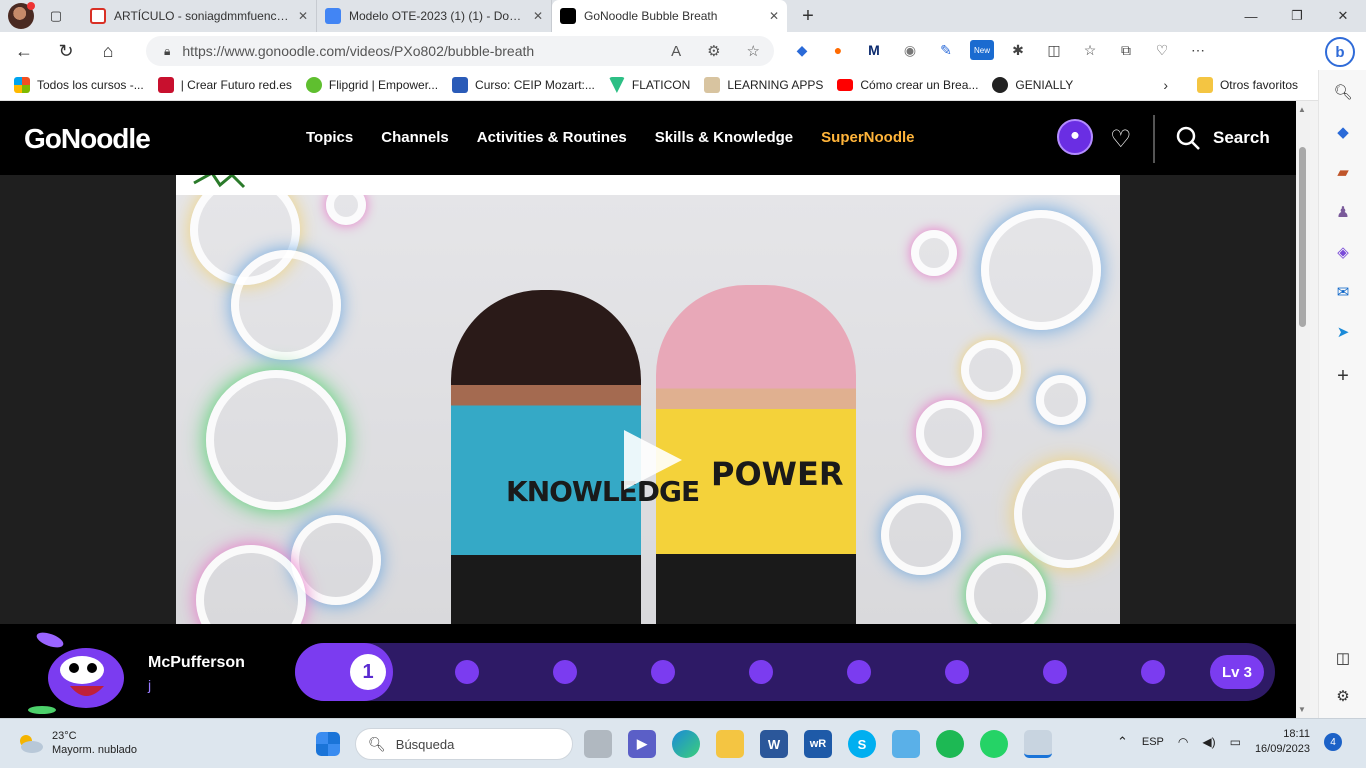 The height and width of the screenshot is (768, 1366). What do you see at coordinates (56, 16) in the screenshot?
I see `tab-actions-icon: ▢` at bounding box center [56, 16].